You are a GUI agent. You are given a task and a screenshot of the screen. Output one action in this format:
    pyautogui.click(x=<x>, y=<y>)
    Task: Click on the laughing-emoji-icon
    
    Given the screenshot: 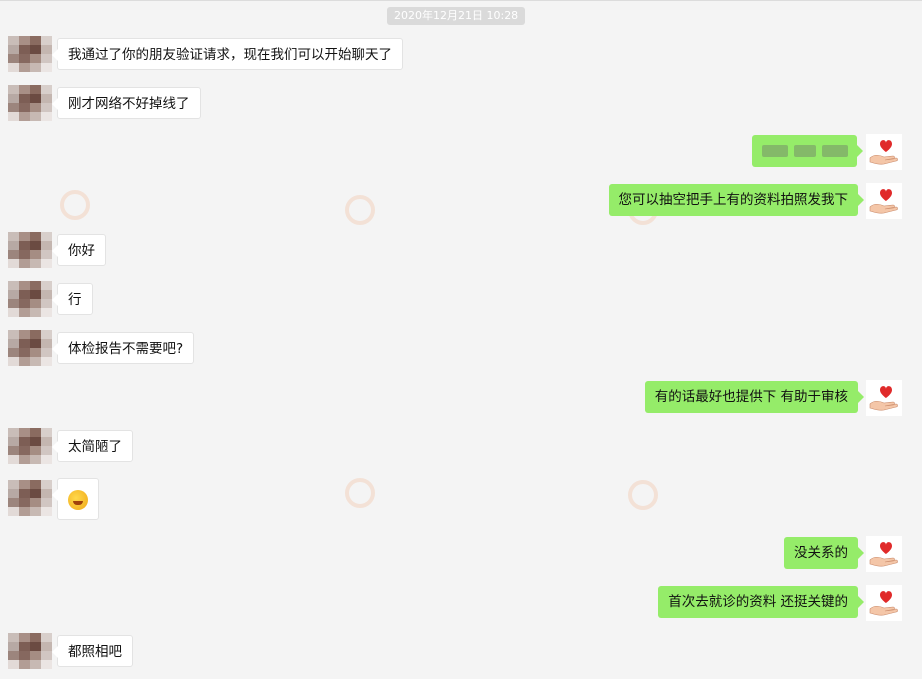 What is the action you would take?
    pyautogui.click(x=78, y=500)
    